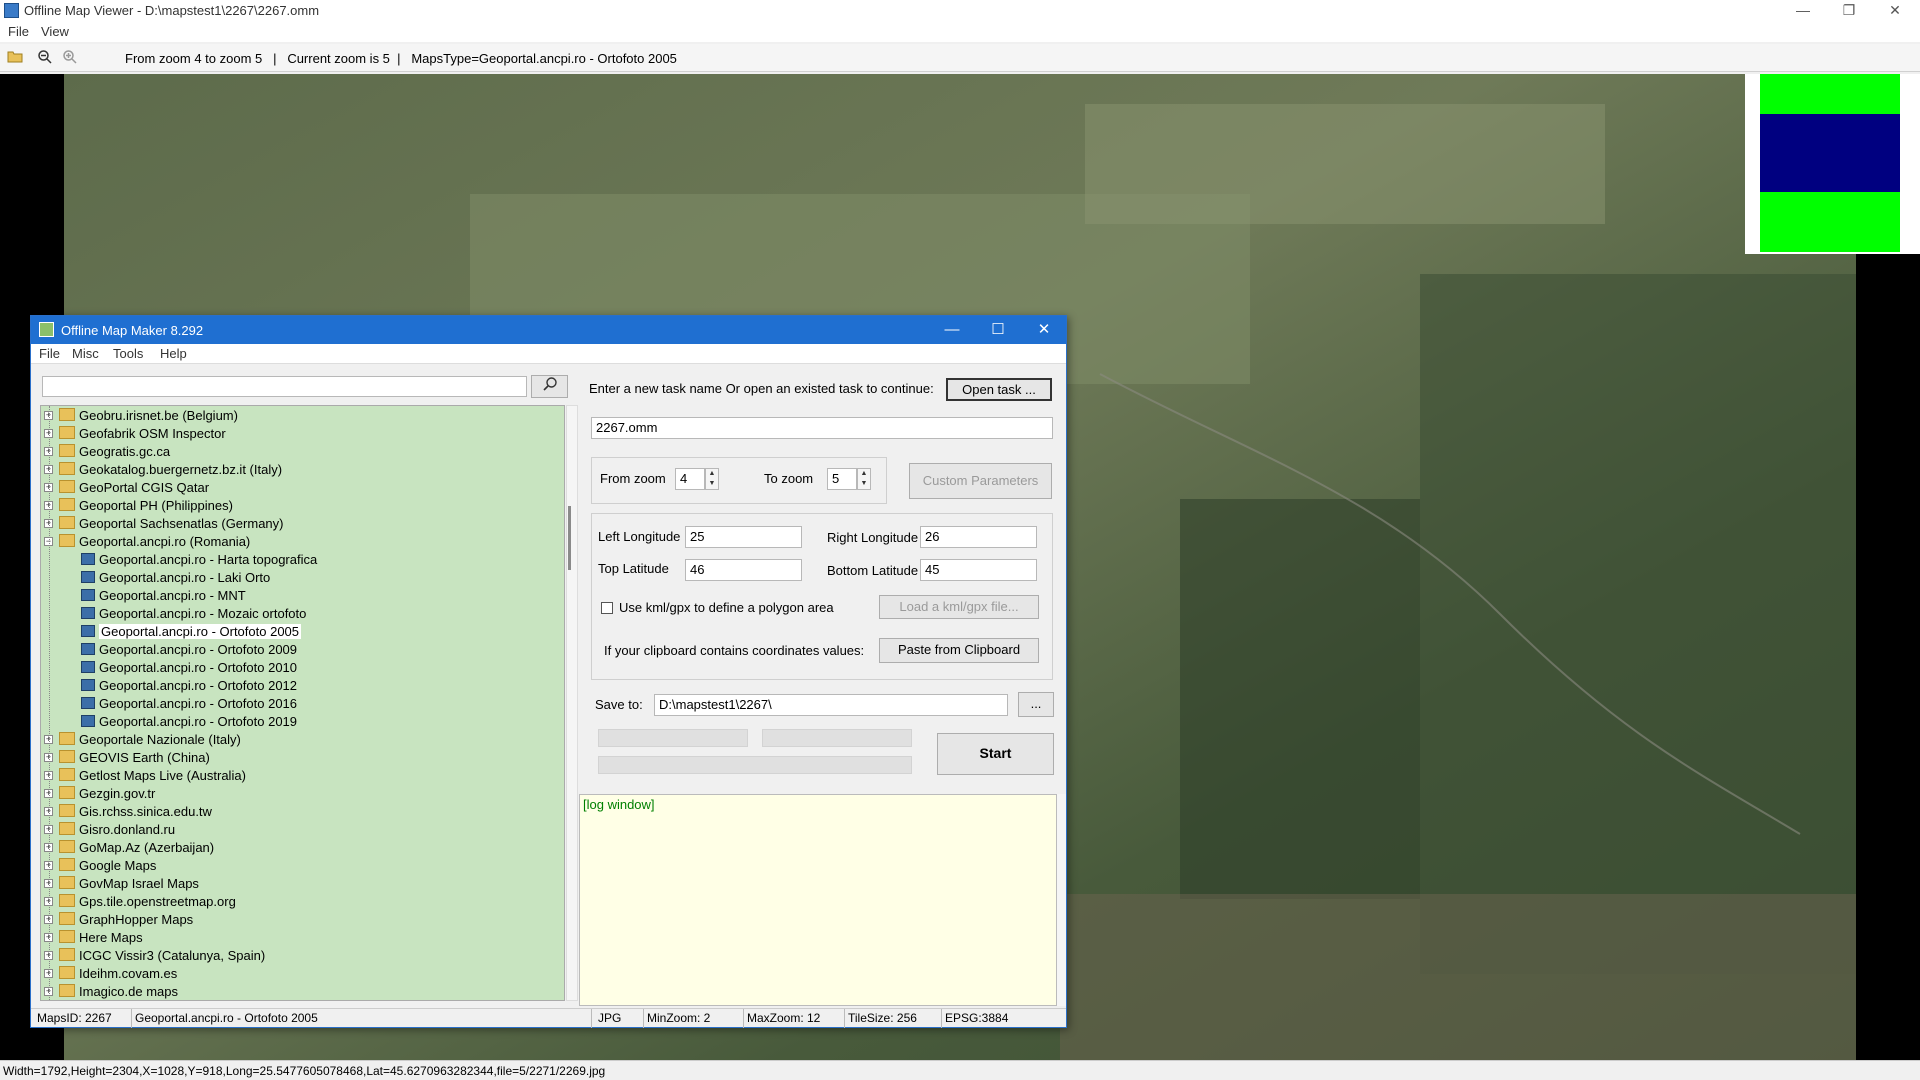  Describe the element at coordinates (198, 685) in the screenshot. I see `tree-item-label: Geoportal.ancpi.ro - Ortofoto 2012` at that location.